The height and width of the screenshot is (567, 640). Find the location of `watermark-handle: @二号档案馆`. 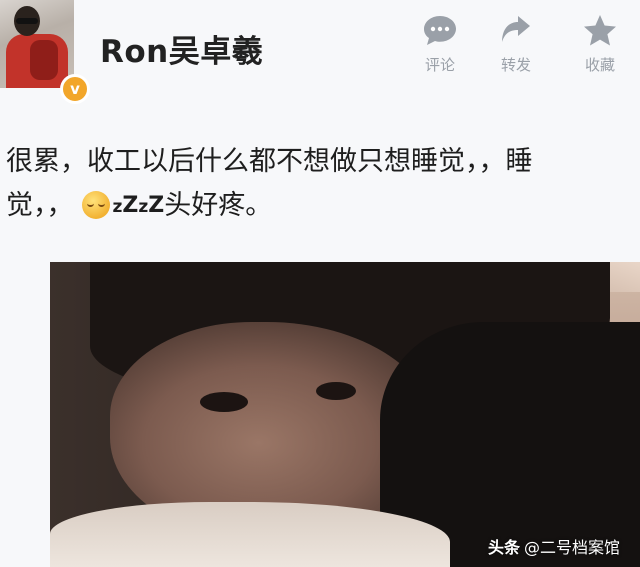

watermark-handle: @二号档案馆 is located at coordinates (572, 547).